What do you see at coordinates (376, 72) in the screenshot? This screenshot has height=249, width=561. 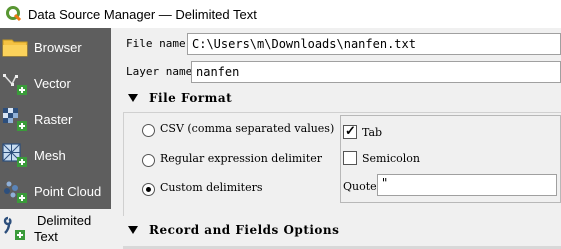 I see `layer-name-input: nanfen` at bounding box center [376, 72].